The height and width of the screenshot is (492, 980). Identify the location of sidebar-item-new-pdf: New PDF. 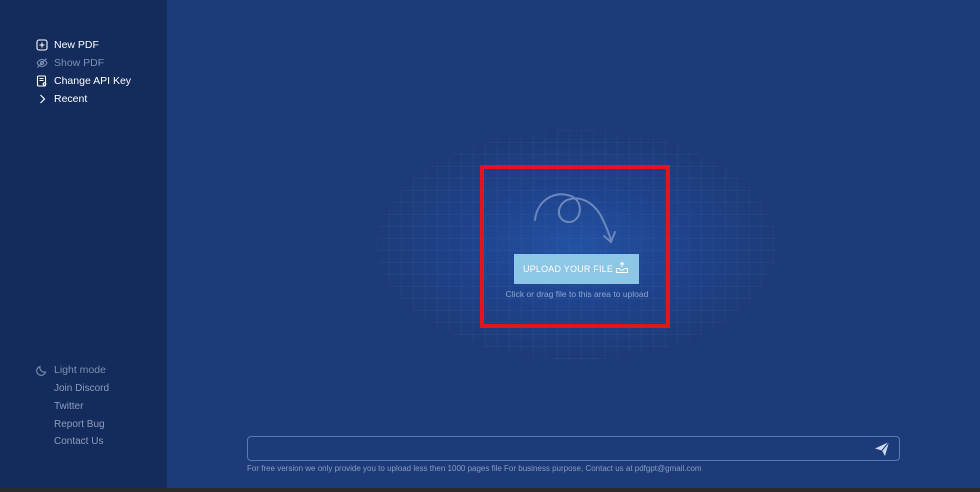
(67, 45).